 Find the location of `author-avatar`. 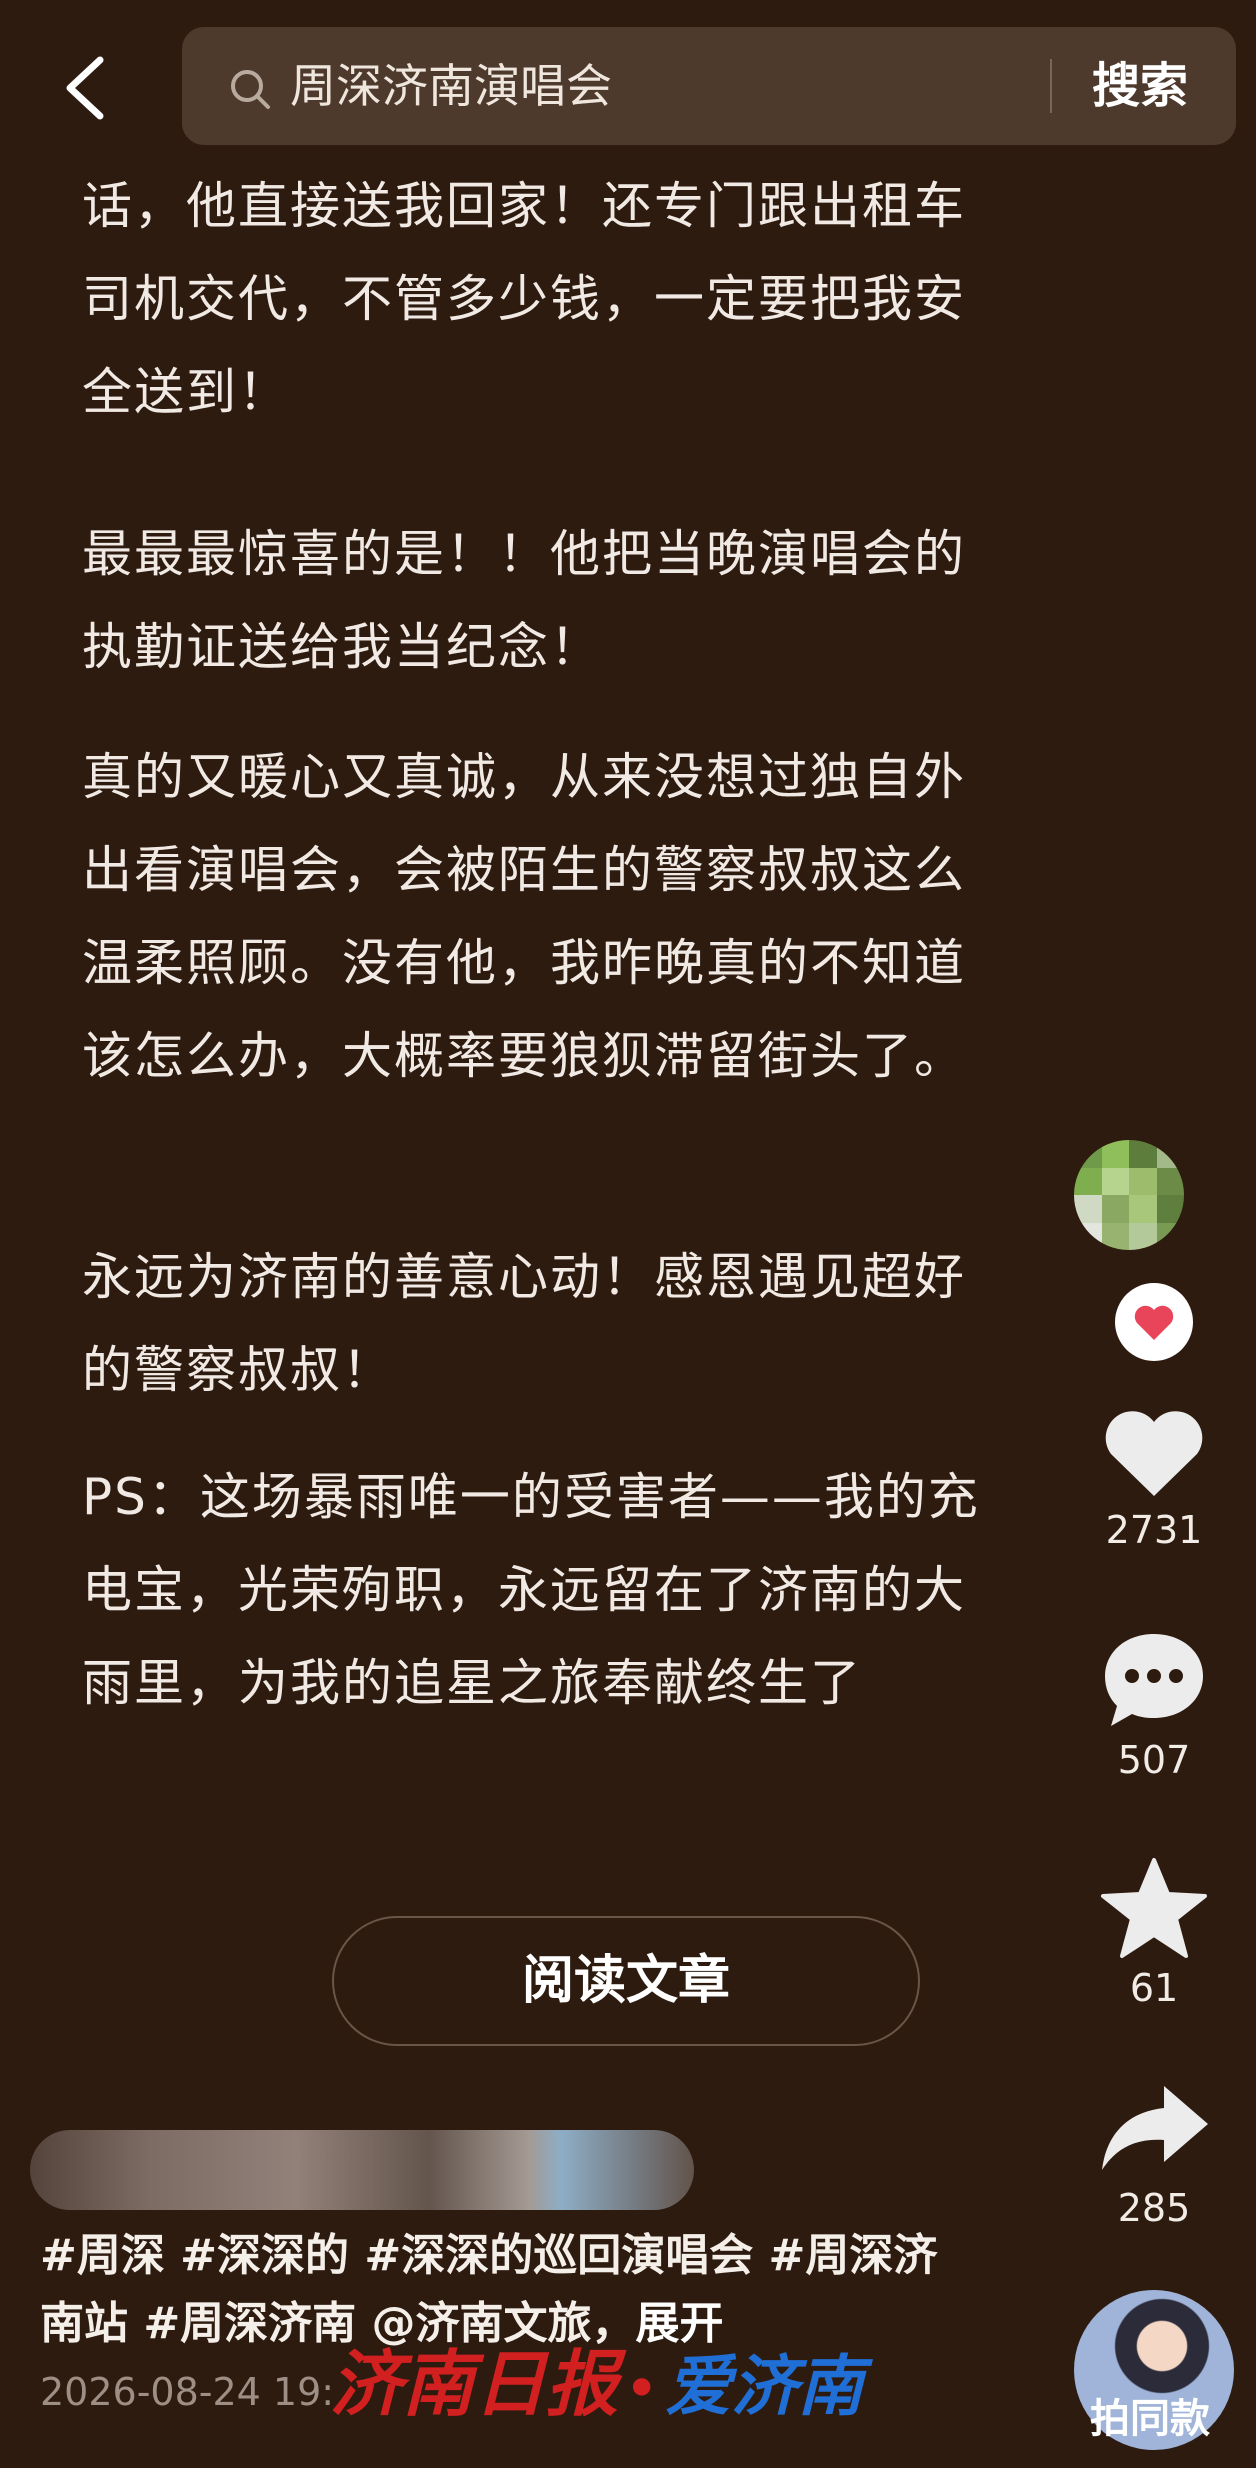

author-avatar is located at coordinates (1129, 1195).